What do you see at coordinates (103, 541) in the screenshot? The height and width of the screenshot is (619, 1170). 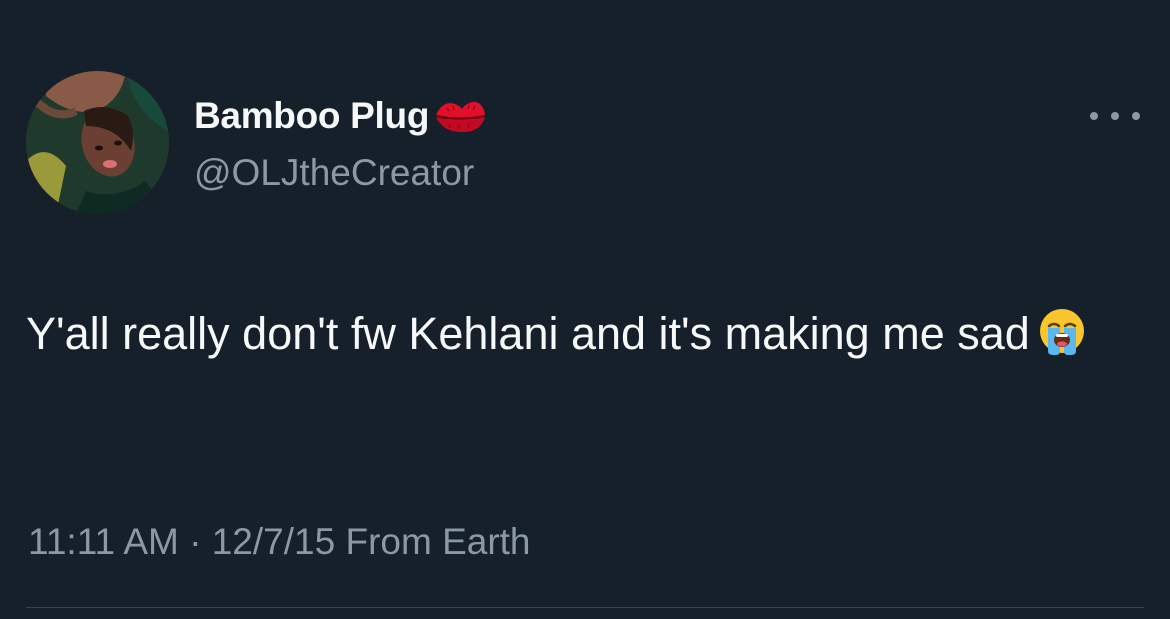 I see `tweet-time: 11:11 AM` at bounding box center [103, 541].